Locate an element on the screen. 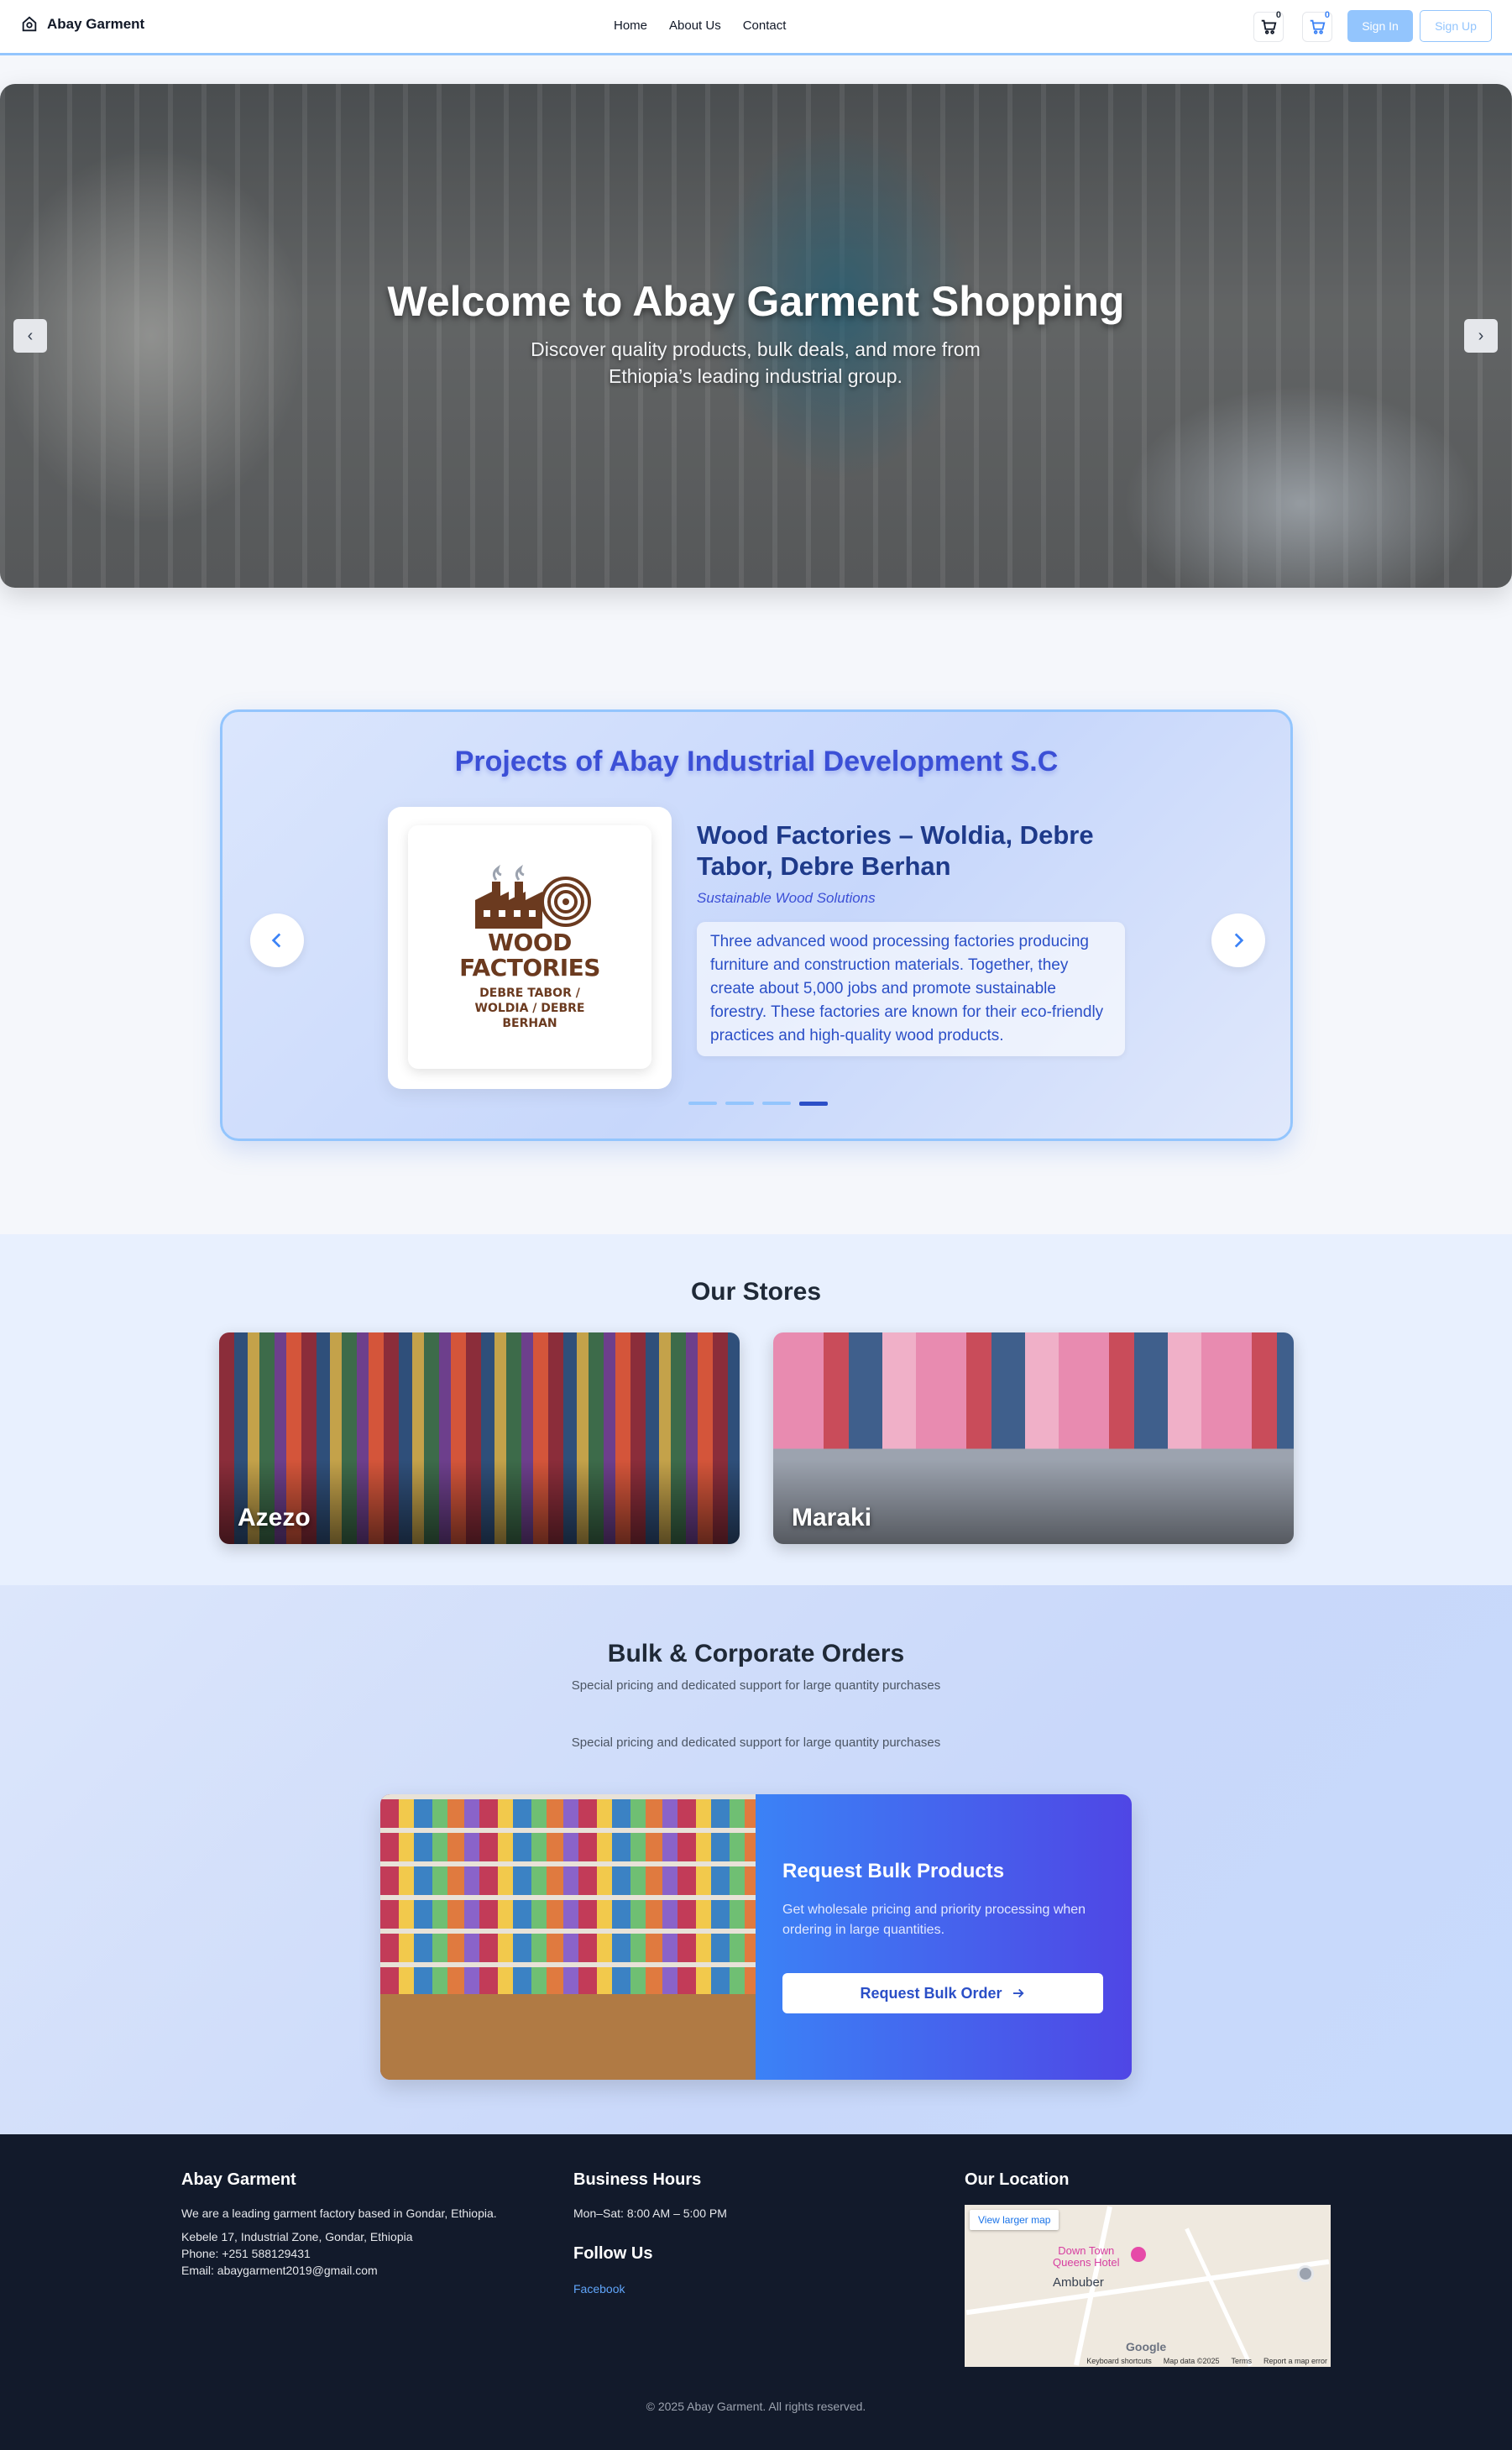 Image resolution: width=1512 pixels, height=2450 pixels. projects-next-button is located at coordinates (1238, 941).